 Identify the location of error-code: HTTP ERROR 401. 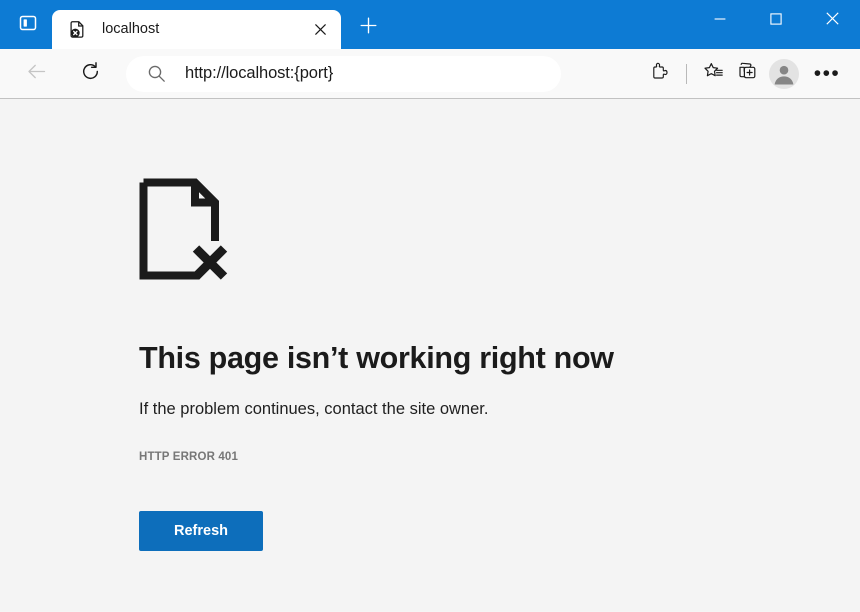
(189, 457).